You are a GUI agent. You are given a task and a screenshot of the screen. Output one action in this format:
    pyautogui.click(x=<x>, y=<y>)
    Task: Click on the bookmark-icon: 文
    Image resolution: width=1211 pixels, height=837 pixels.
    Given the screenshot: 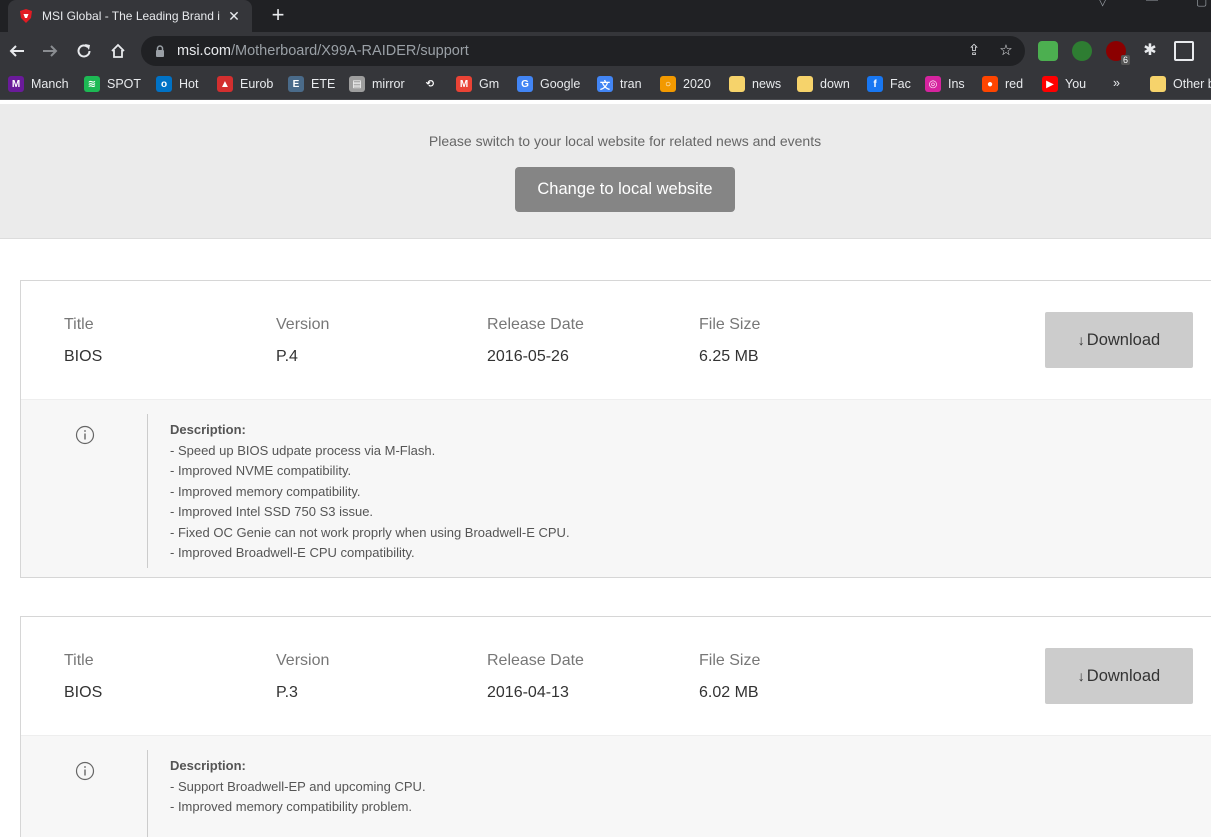 What is the action you would take?
    pyautogui.click(x=605, y=84)
    